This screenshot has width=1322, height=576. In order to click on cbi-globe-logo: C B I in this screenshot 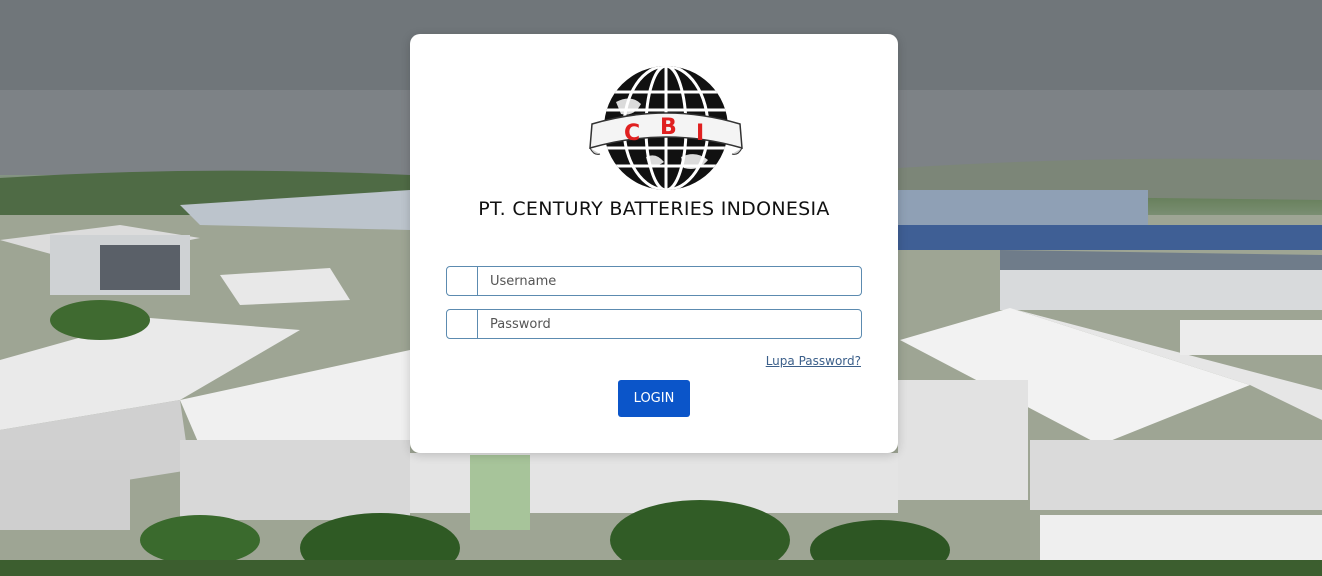, I will do `click(666, 128)`.